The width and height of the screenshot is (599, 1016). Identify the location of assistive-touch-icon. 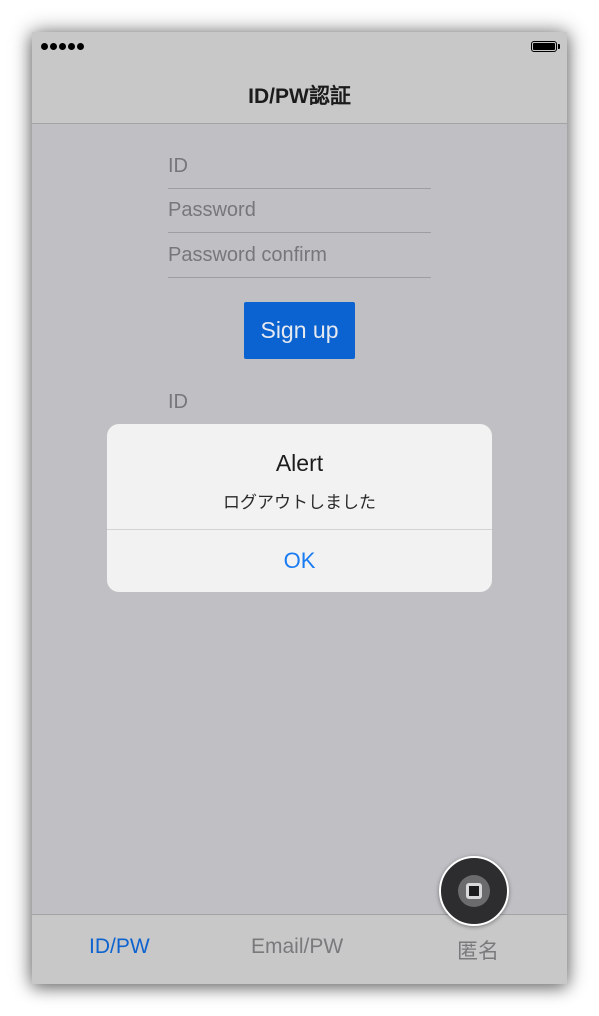
(474, 891).